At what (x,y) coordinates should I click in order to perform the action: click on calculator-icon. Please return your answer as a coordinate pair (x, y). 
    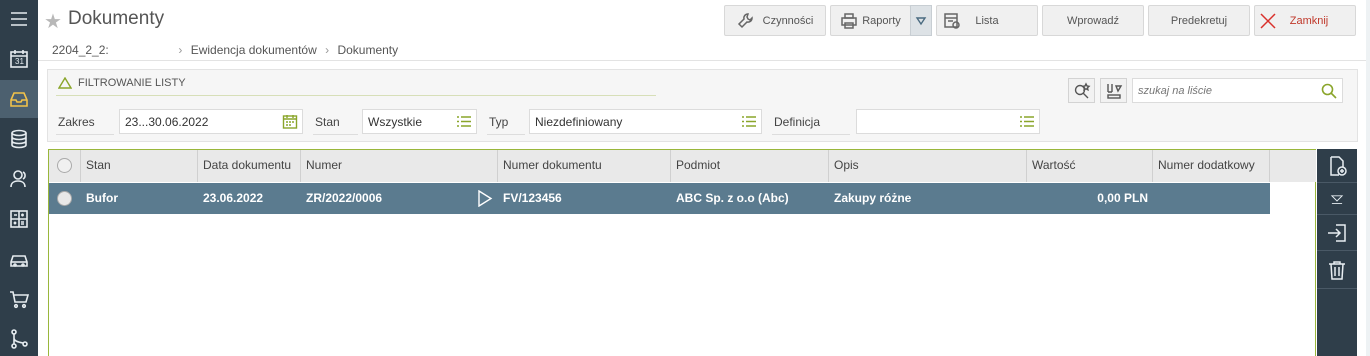
    Looking at the image, I should click on (19, 219).